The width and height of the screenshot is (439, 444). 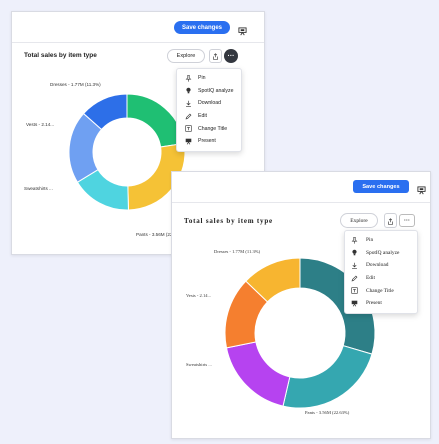 I want to click on label-pants: Pants - 3.56M (22.63%), so click(x=327, y=412).